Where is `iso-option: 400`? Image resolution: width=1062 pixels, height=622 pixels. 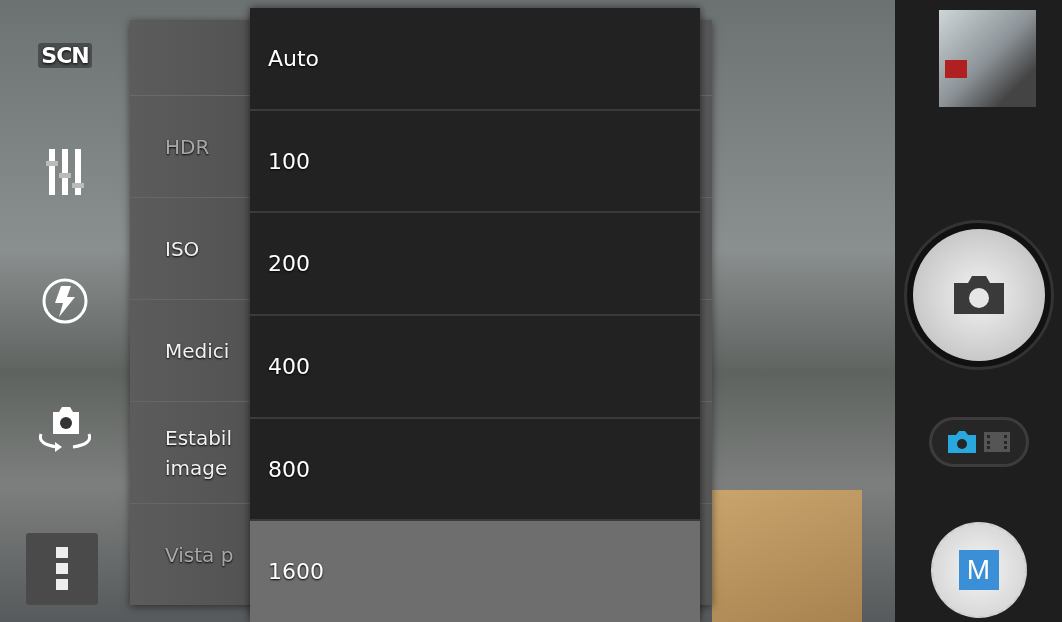 iso-option: 400 is located at coordinates (475, 367).